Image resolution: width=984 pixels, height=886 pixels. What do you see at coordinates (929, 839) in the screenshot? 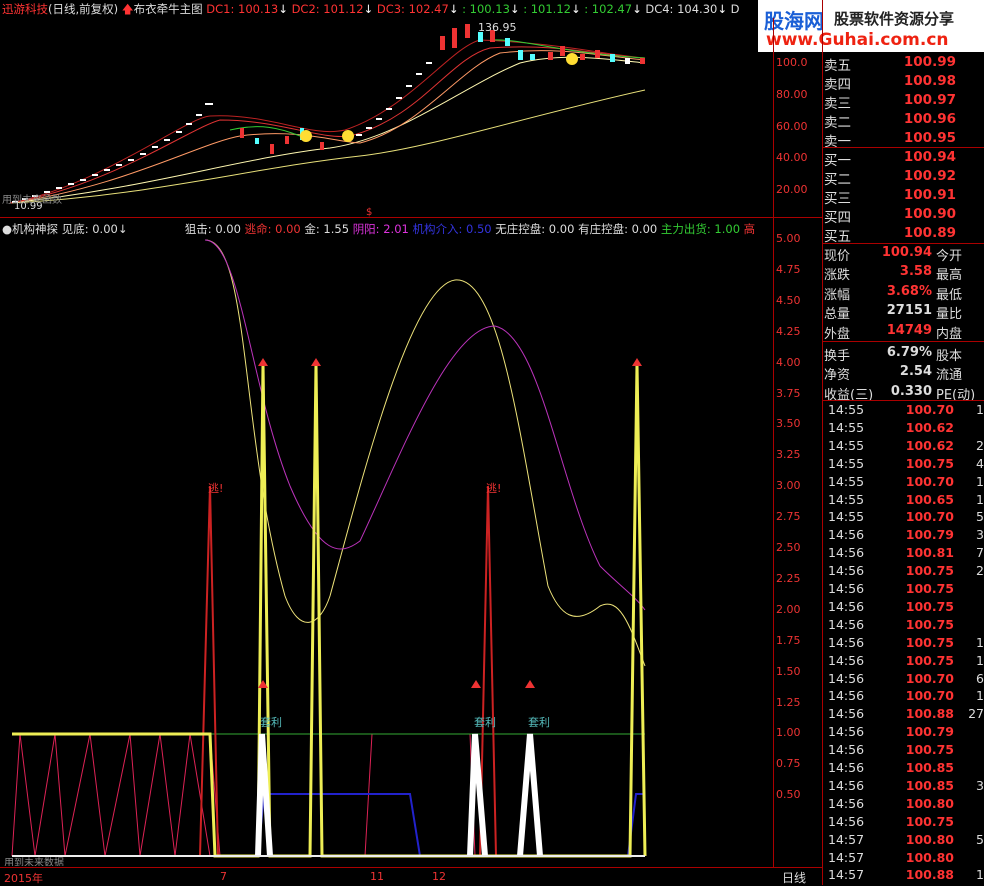
I see `tick-price: 100.80` at bounding box center [929, 839].